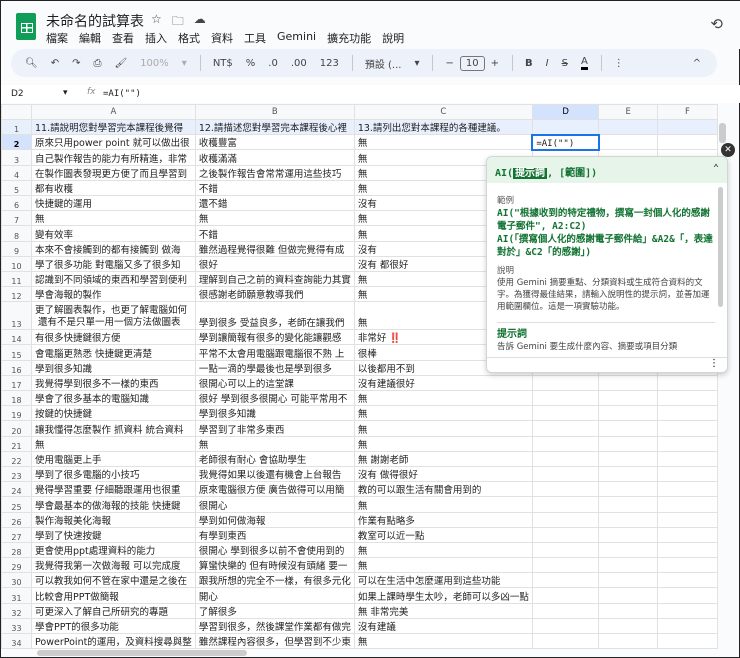 The width and height of the screenshot is (740, 658). I want to click on formula-input: =AI(""), so click(122, 94).